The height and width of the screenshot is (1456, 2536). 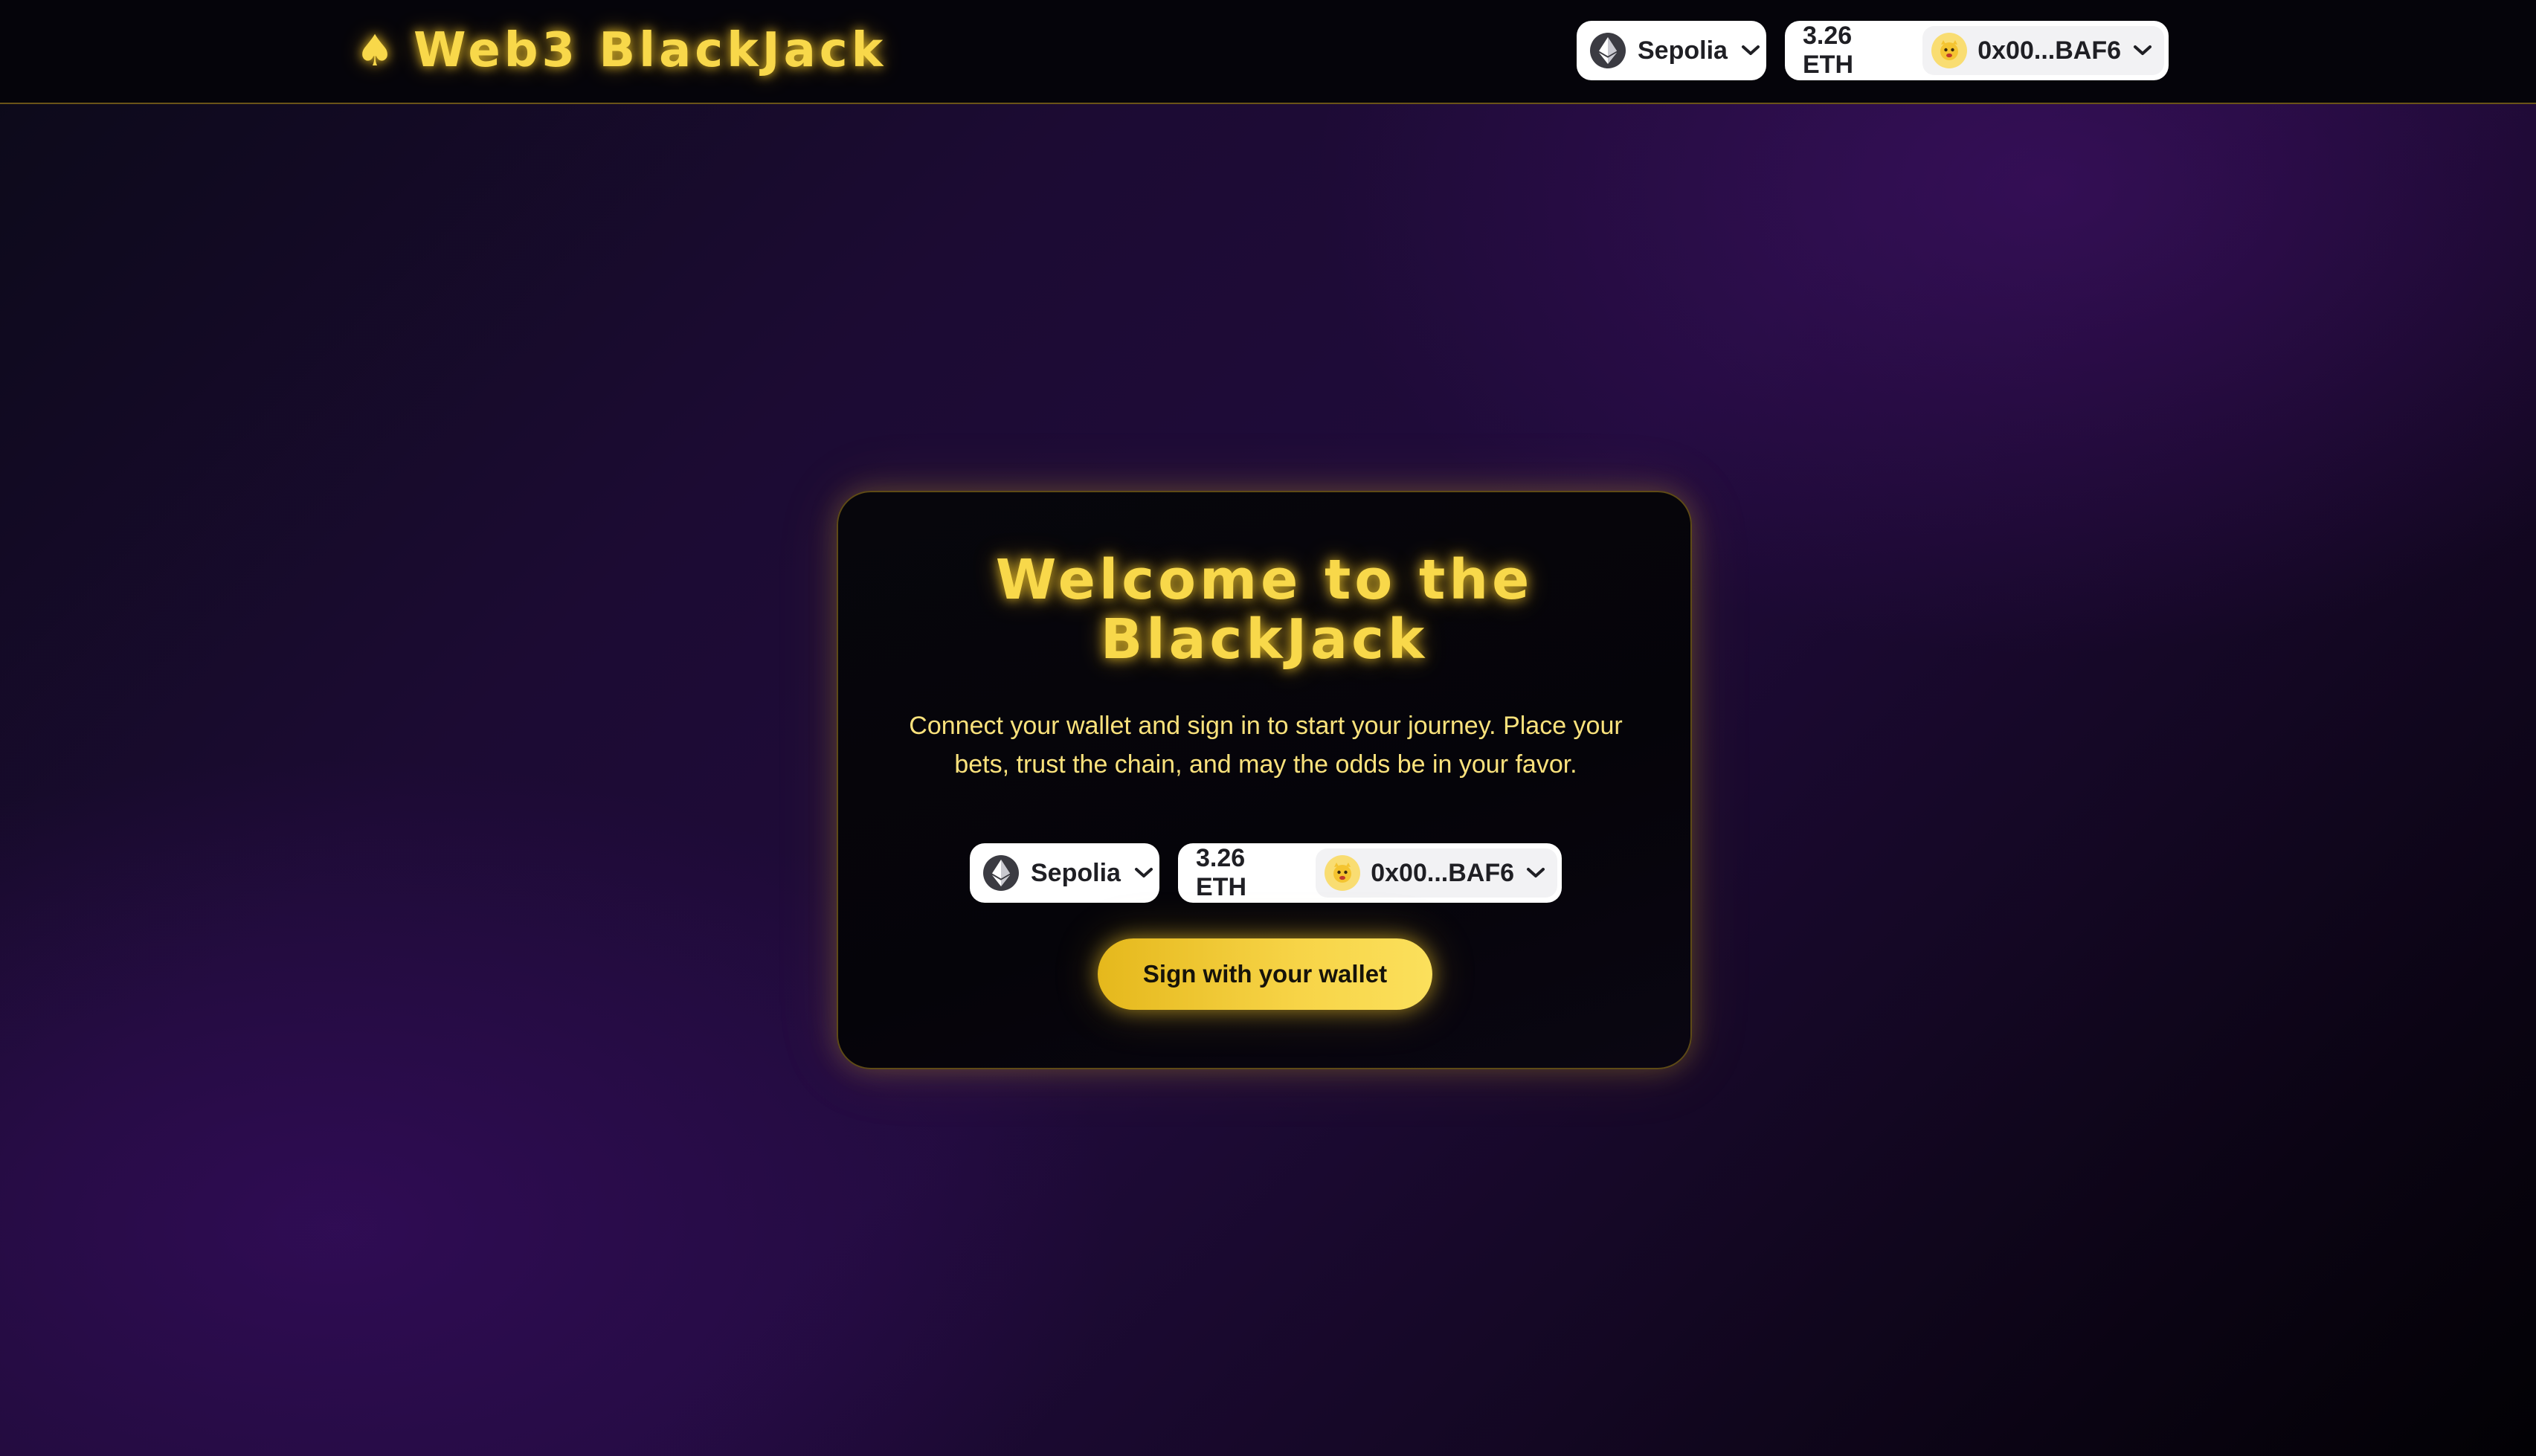 What do you see at coordinates (1264, 580) in the screenshot?
I see `welcome-title-line-1: Welcome to the` at bounding box center [1264, 580].